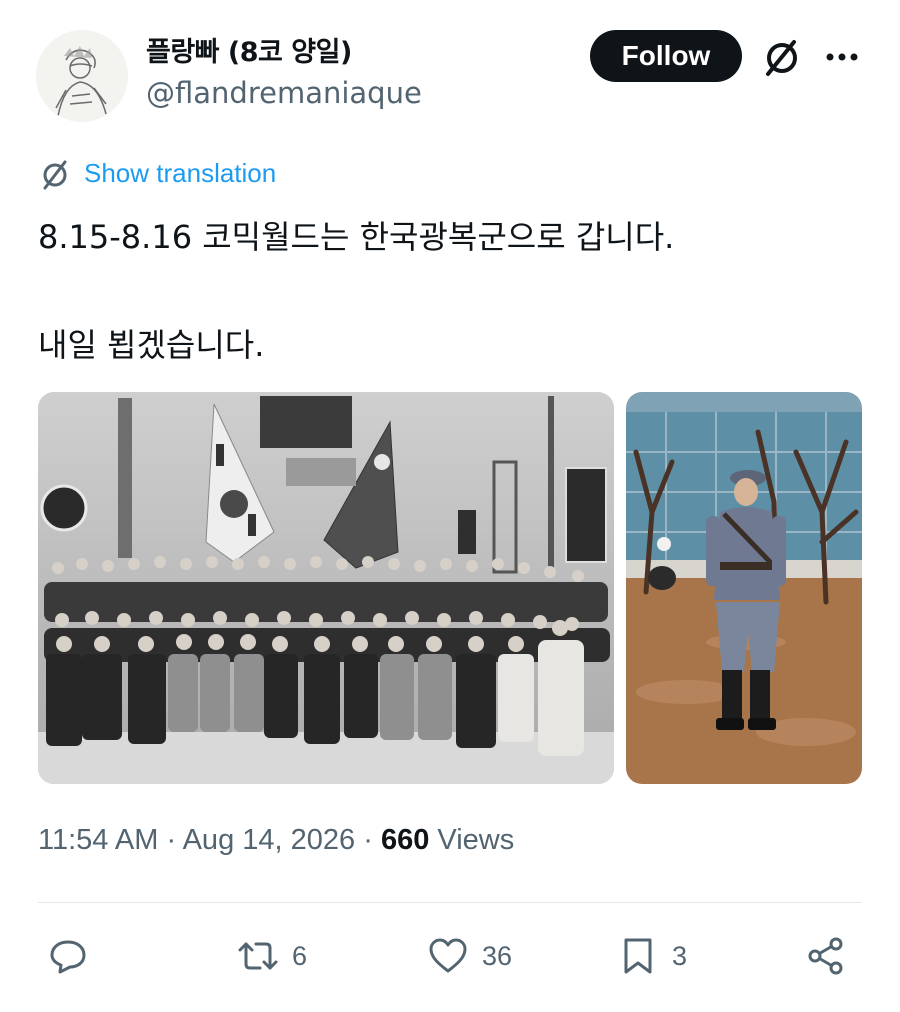 Image resolution: width=900 pixels, height=1012 pixels. I want to click on tweet-date: Aug 14, 2026, so click(269, 840).